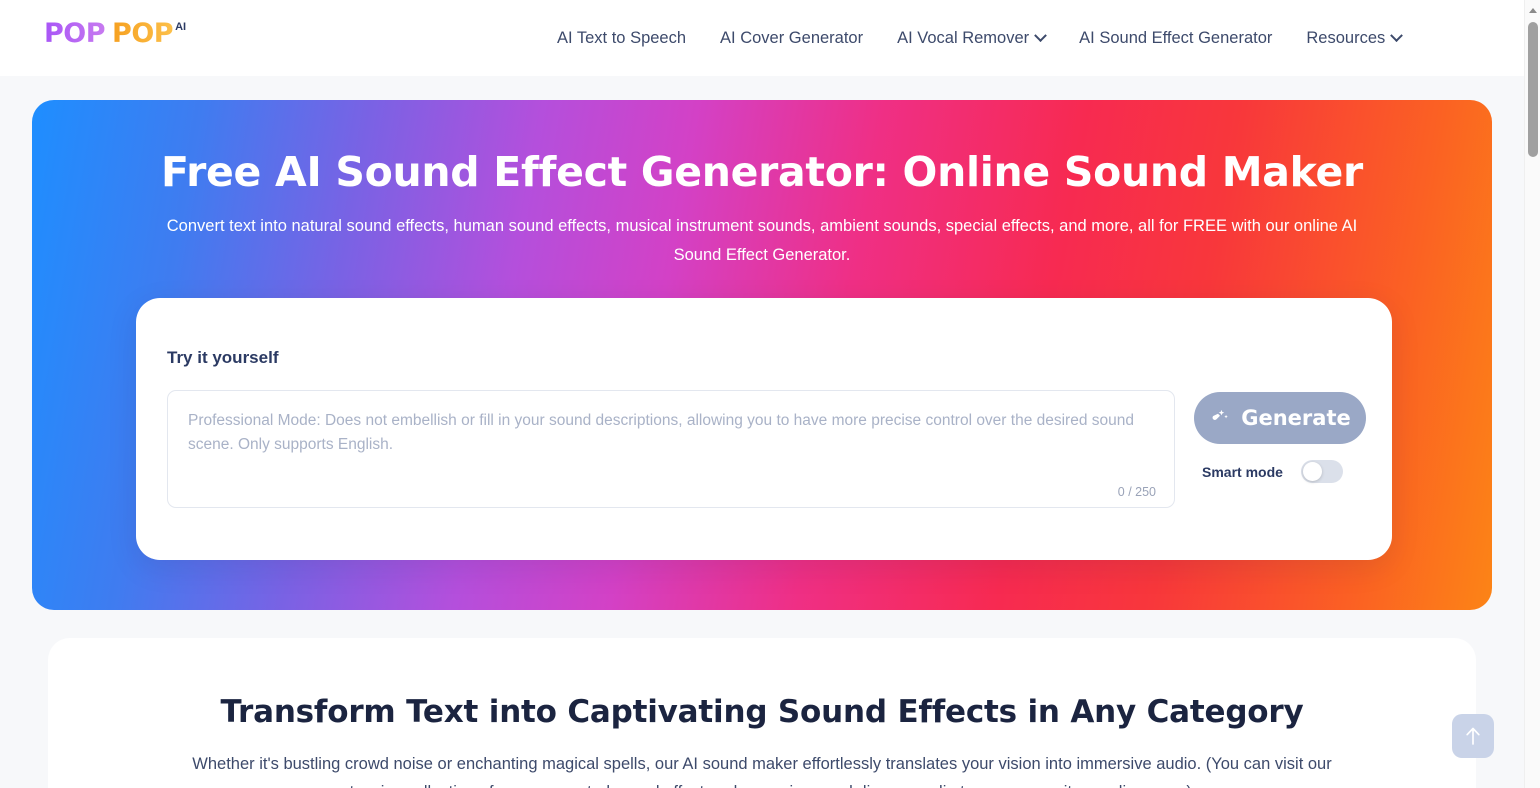  I want to click on logo-word-2: POP, so click(143, 33).